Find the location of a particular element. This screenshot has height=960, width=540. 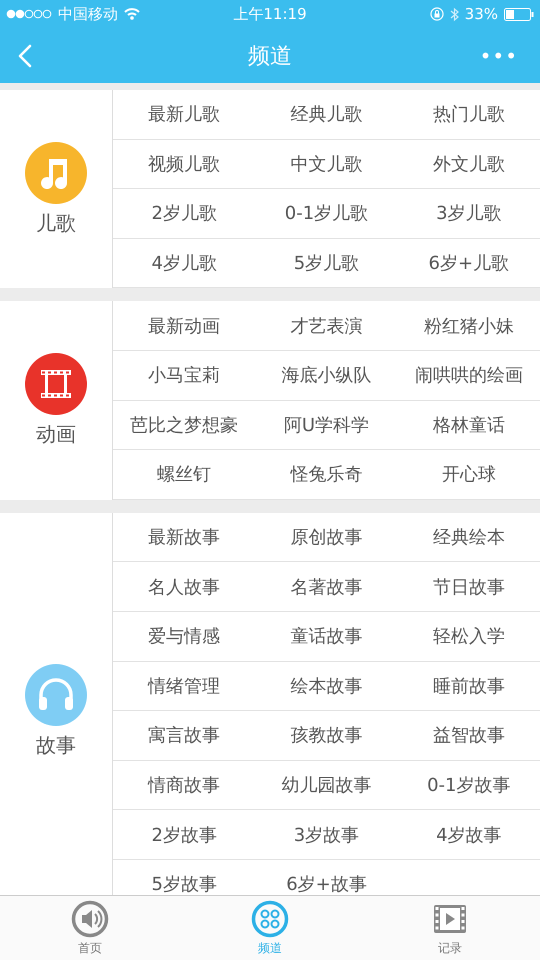

carrier-name: 中国移动 is located at coordinates (88, 14).